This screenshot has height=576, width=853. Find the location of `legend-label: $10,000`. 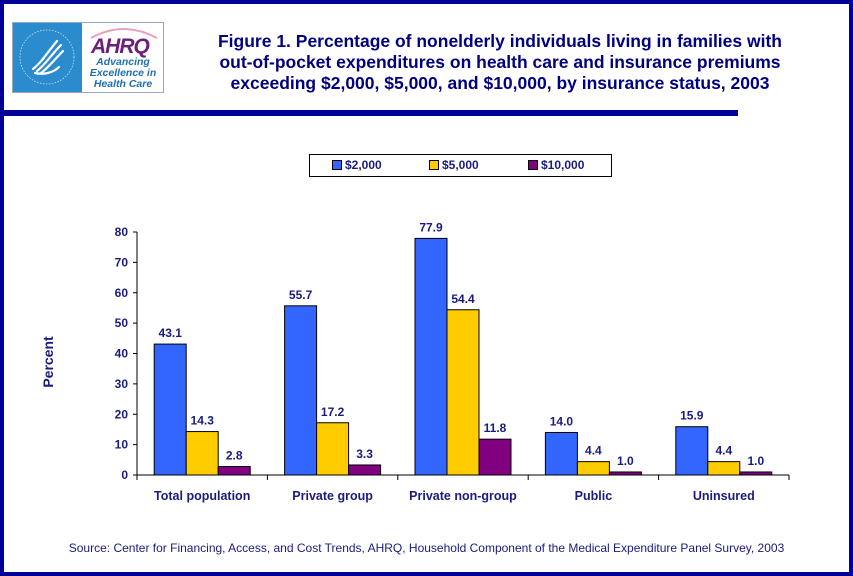

legend-label: $10,000 is located at coordinates (563, 165).